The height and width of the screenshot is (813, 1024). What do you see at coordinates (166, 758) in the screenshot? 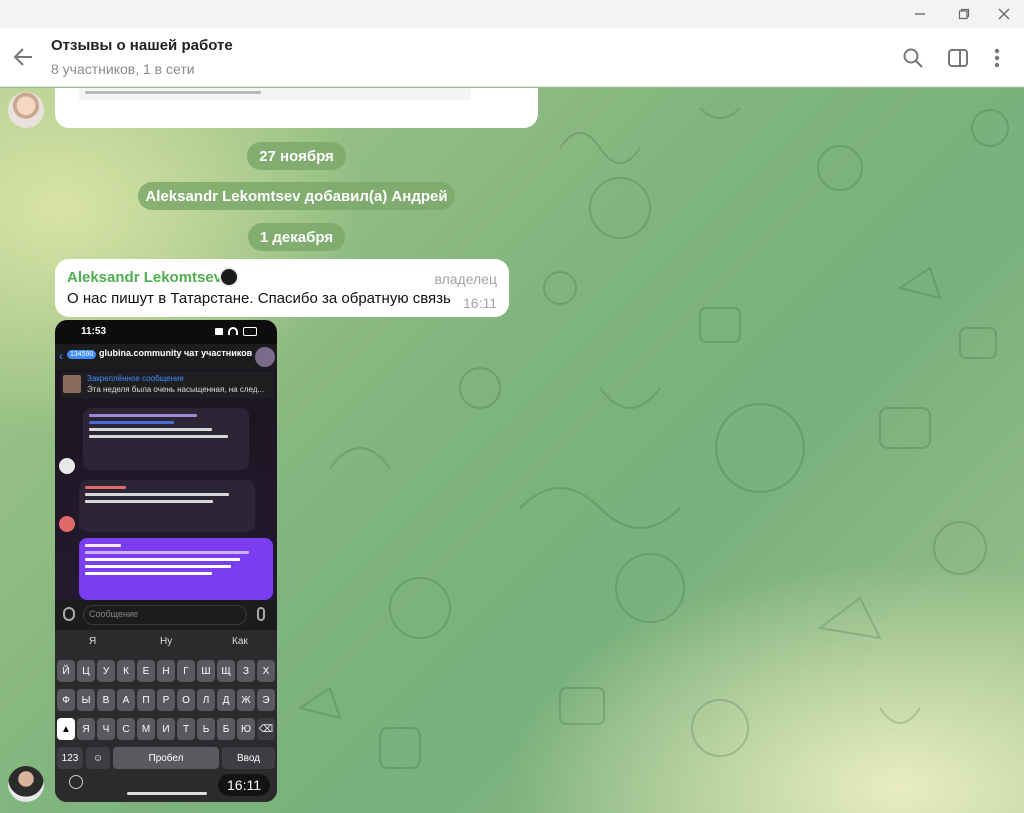
I see `phone-key-space: Пробел` at bounding box center [166, 758].